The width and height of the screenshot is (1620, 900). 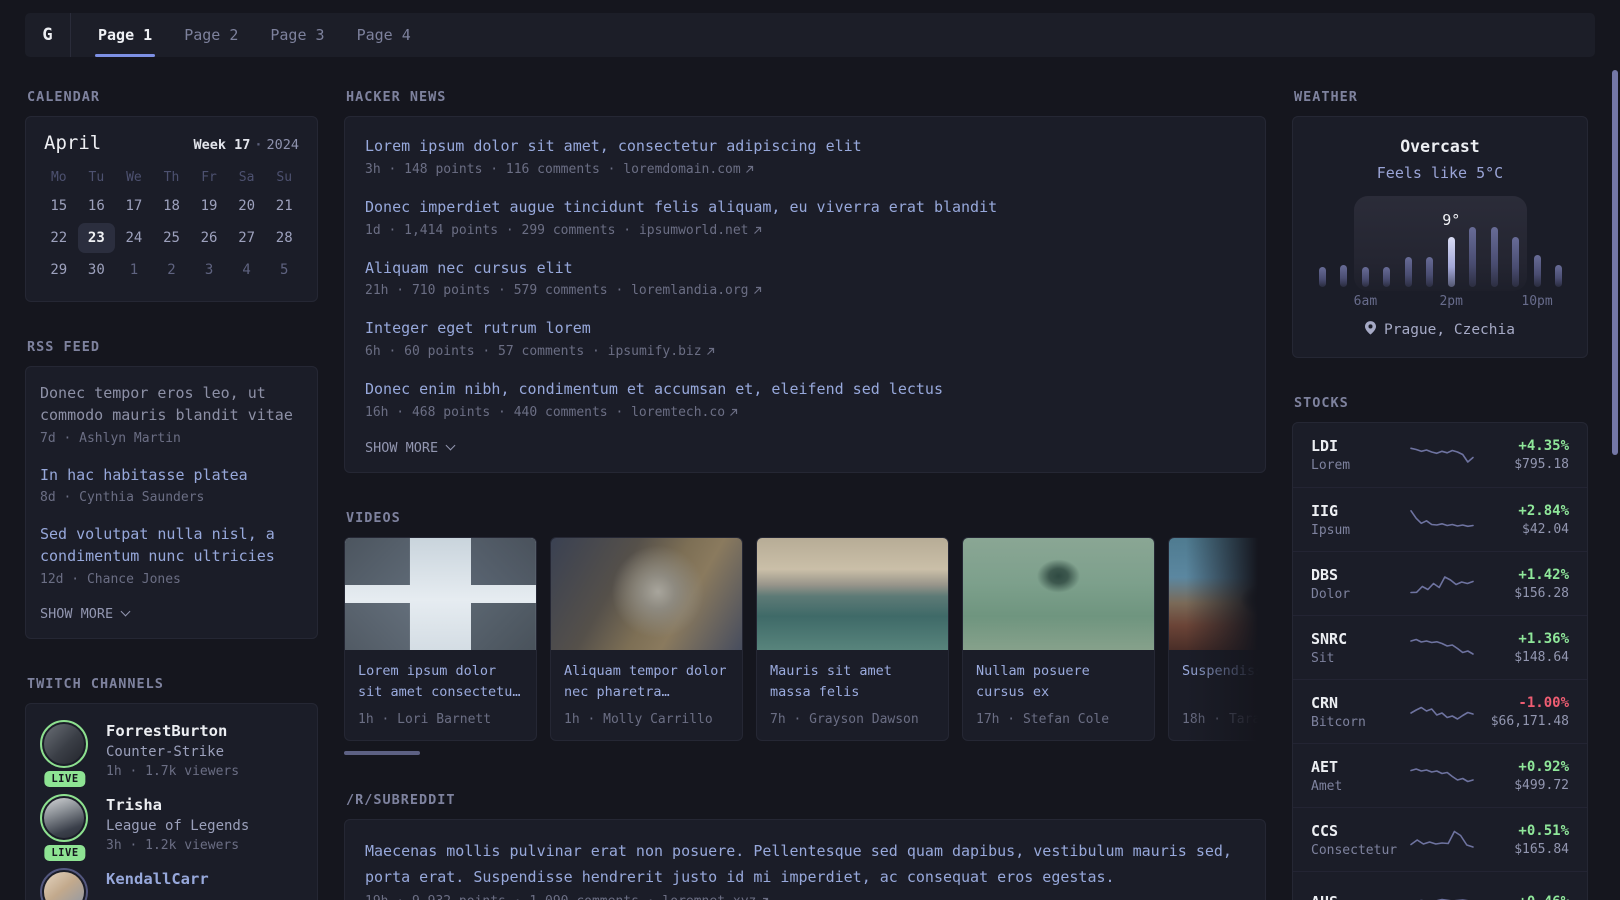 What do you see at coordinates (1440, 775) in the screenshot?
I see `stock-row: AET Amet +0.92% $499.72` at bounding box center [1440, 775].